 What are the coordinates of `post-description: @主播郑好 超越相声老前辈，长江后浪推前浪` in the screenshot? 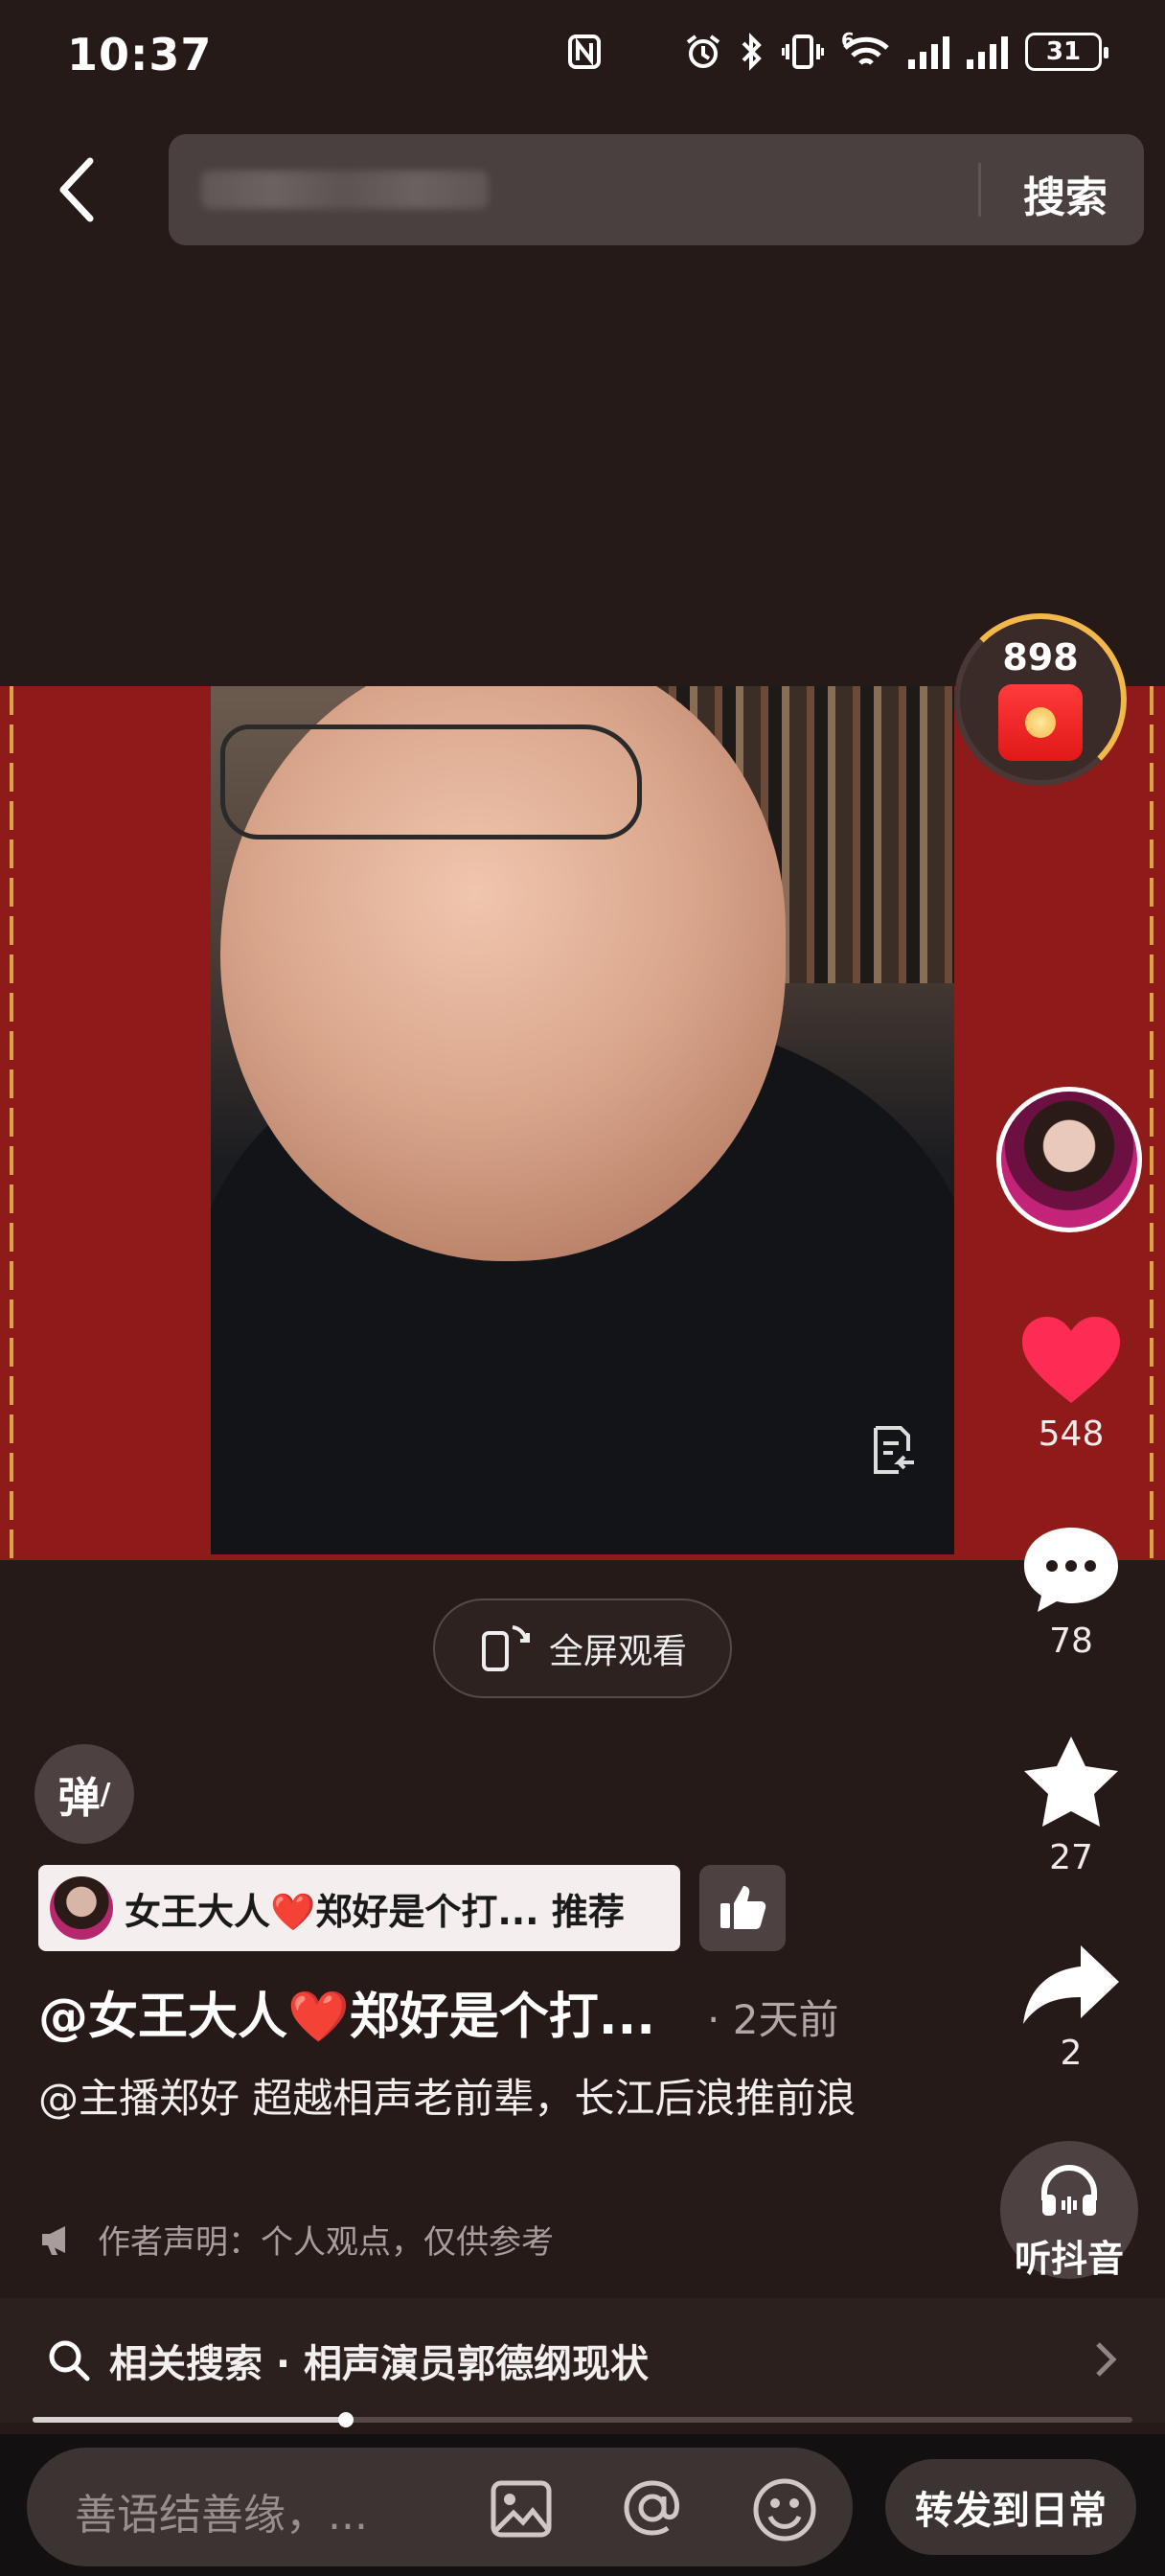 It's located at (460, 2098).